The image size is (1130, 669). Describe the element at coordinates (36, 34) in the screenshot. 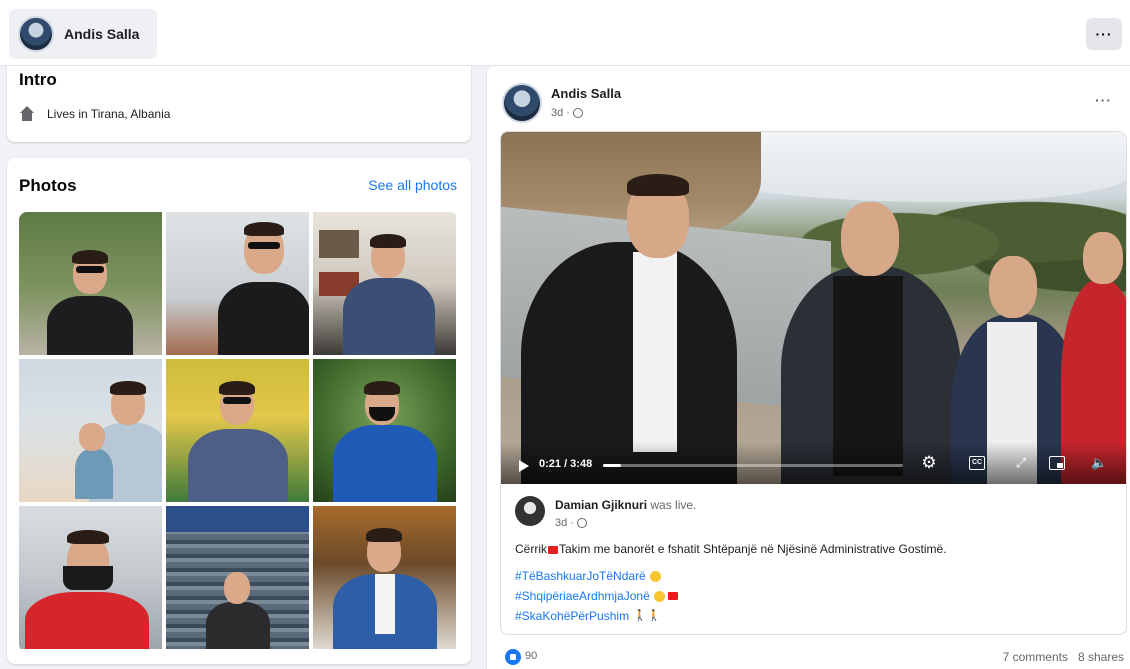

I see `avatar` at that location.